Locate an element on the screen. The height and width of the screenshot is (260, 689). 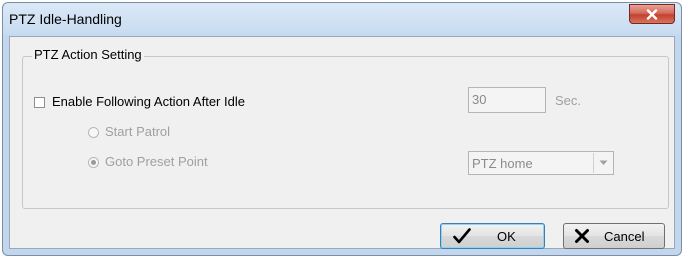
start-patrol-radio is located at coordinates (93, 132).